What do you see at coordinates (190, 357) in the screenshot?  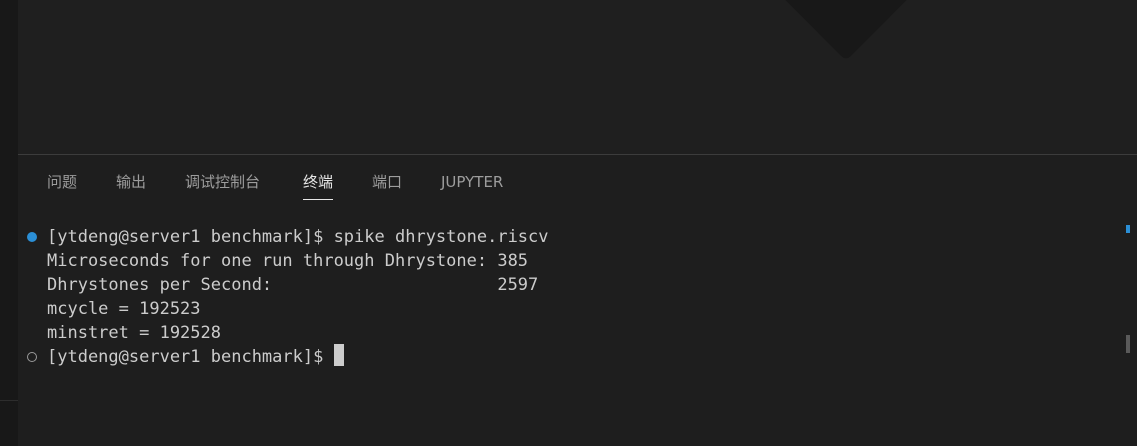 I see `terminal-prompt: [ytdeng@server1 benchmark]$` at bounding box center [190, 357].